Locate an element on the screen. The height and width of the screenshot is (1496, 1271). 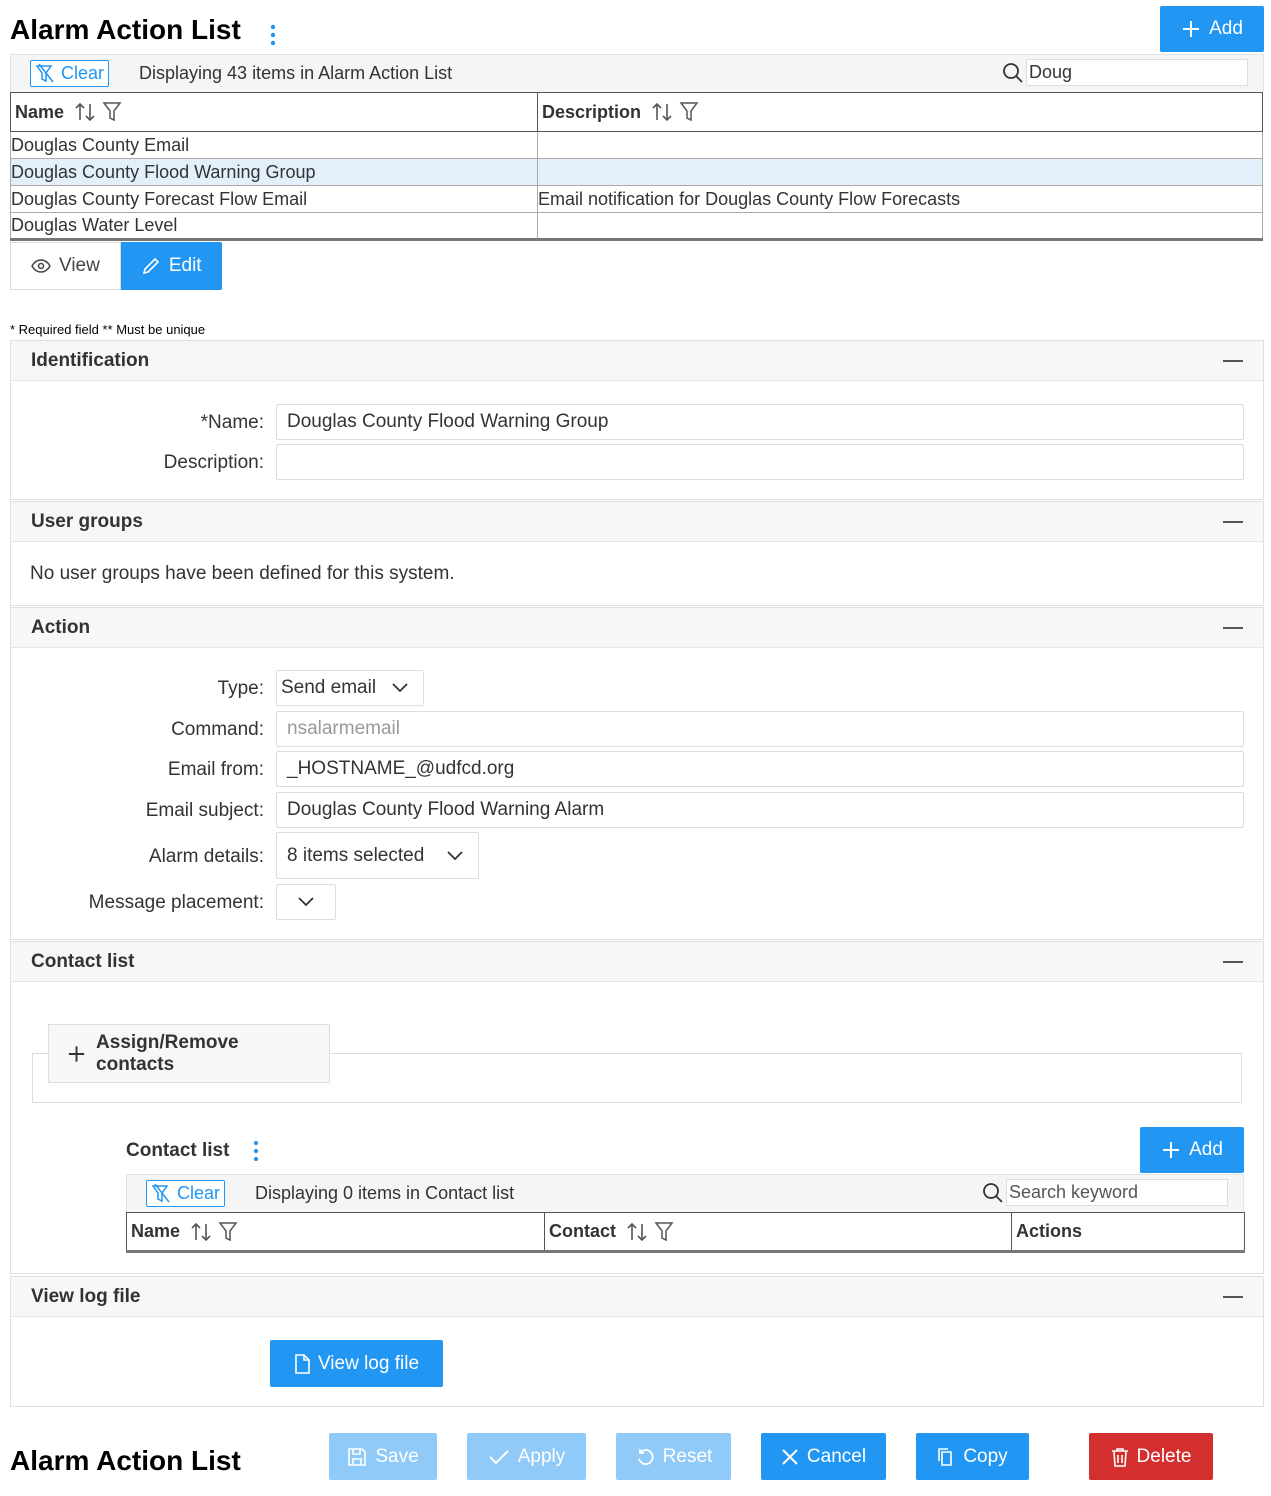
alarm-details-multiselect: 8 items selected is located at coordinates (377, 855).